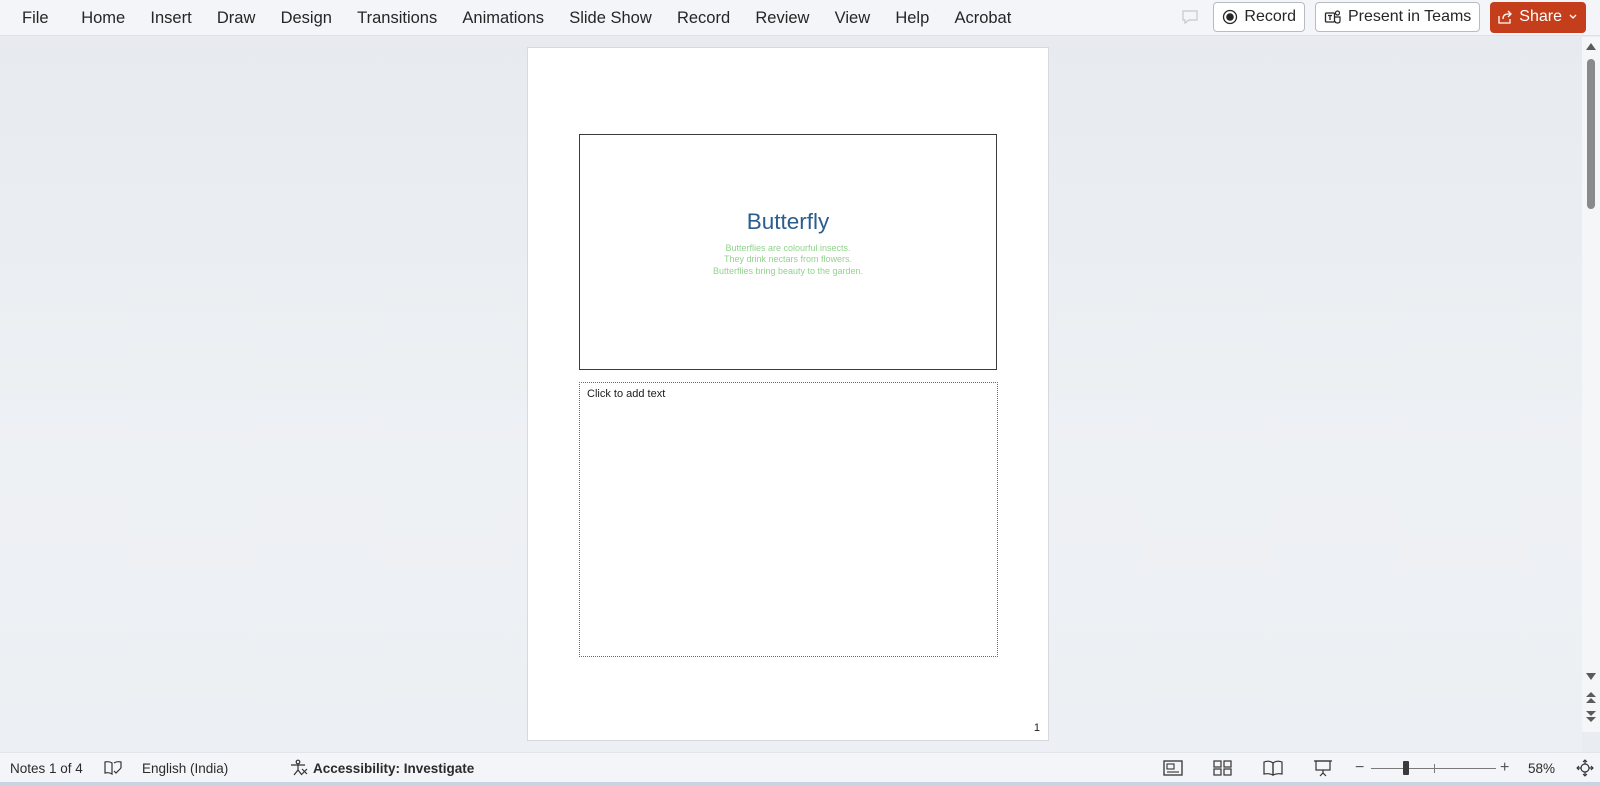 Image resolution: width=1600 pixels, height=786 pixels. What do you see at coordinates (703, 18) in the screenshot?
I see `tab-record: Record` at bounding box center [703, 18].